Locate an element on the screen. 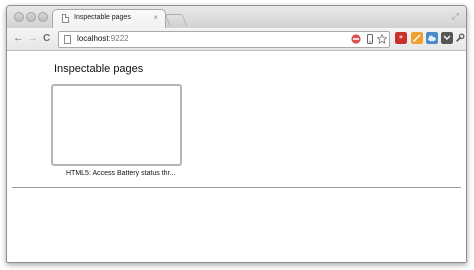 The width and height of the screenshot is (474, 270). toolbar: ← → C localhost:9222 * is located at coordinates (236, 39).